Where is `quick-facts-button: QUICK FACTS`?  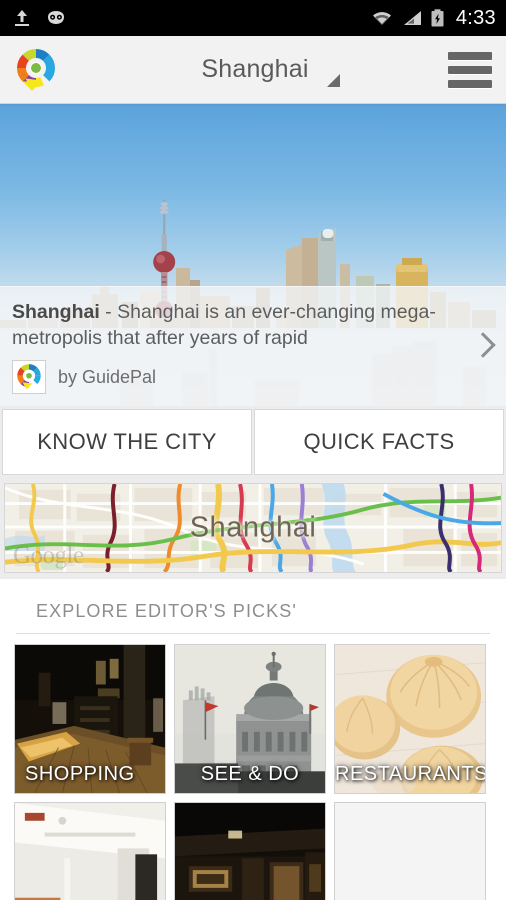
quick-facts-button: QUICK FACTS is located at coordinates (379, 442).